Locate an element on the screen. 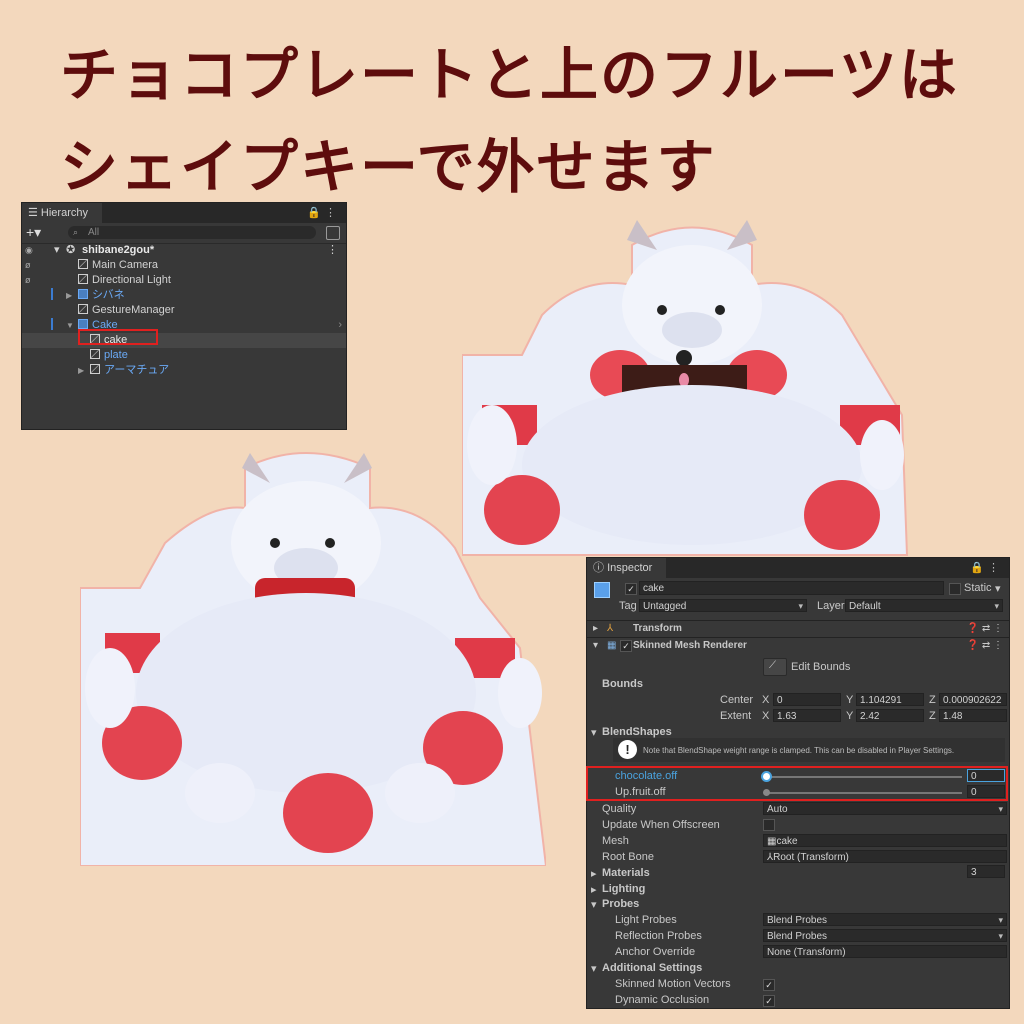 This screenshot has height=1024, width=1024. inspector-tab: ⓘ Inspector is located at coordinates (627, 568).